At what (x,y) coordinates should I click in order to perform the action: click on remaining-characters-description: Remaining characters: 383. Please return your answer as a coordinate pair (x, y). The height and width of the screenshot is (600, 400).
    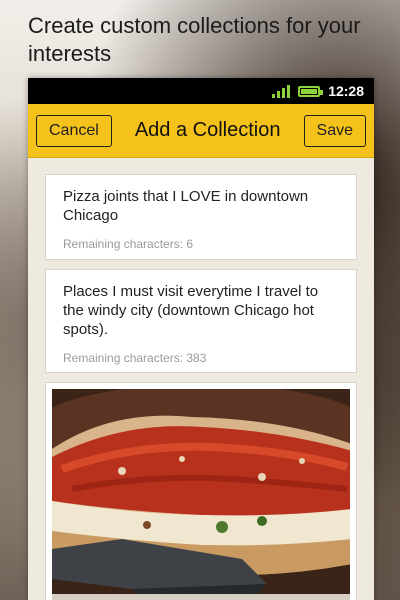
    Looking at the image, I should click on (135, 358).